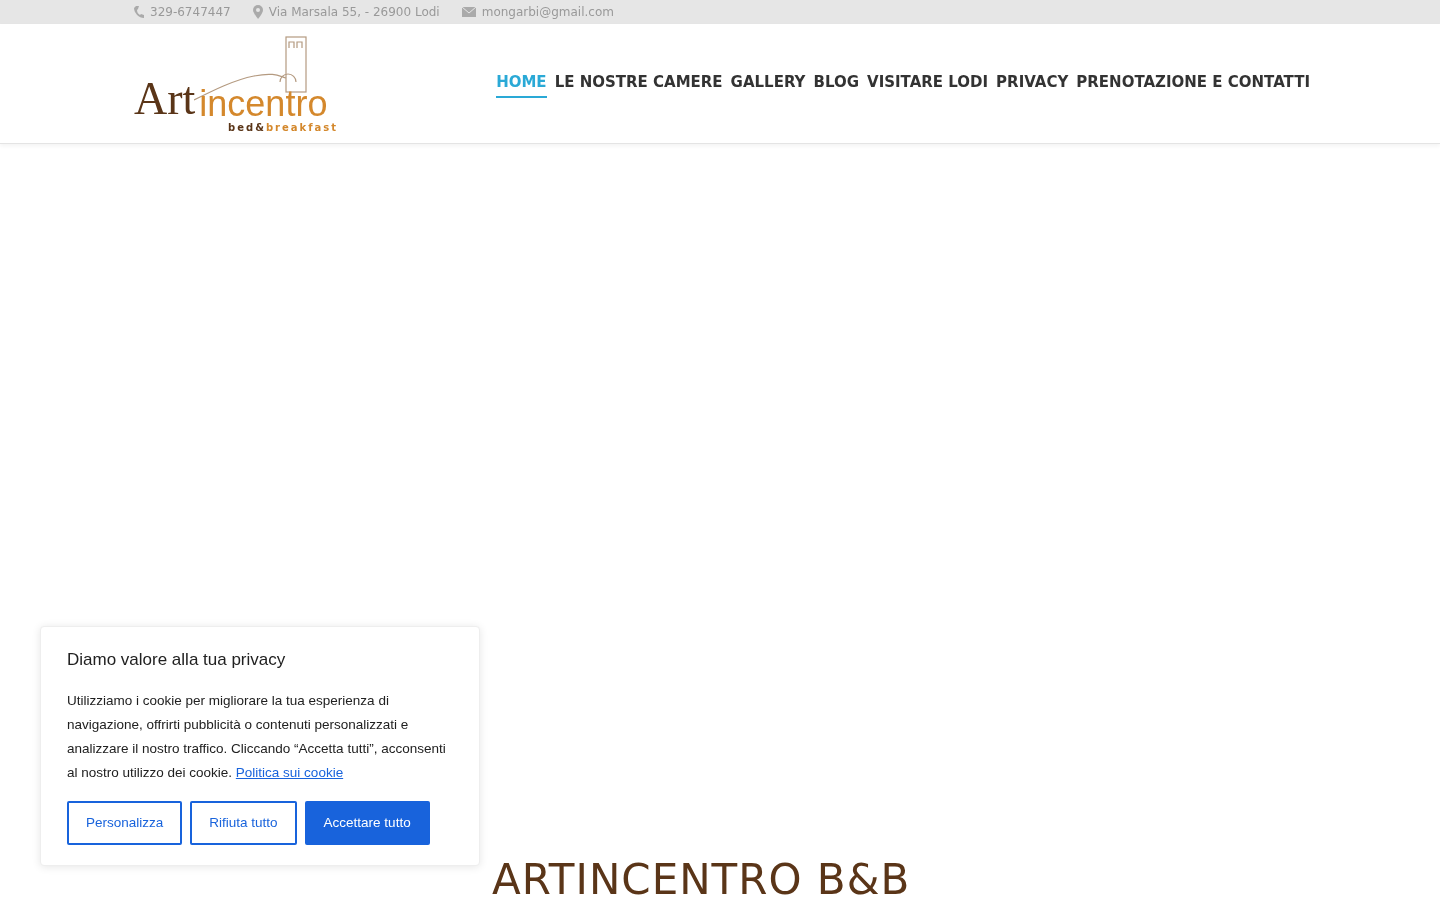  Describe the element at coordinates (190, 12) in the screenshot. I see `phone-number: 329-6747447` at that location.